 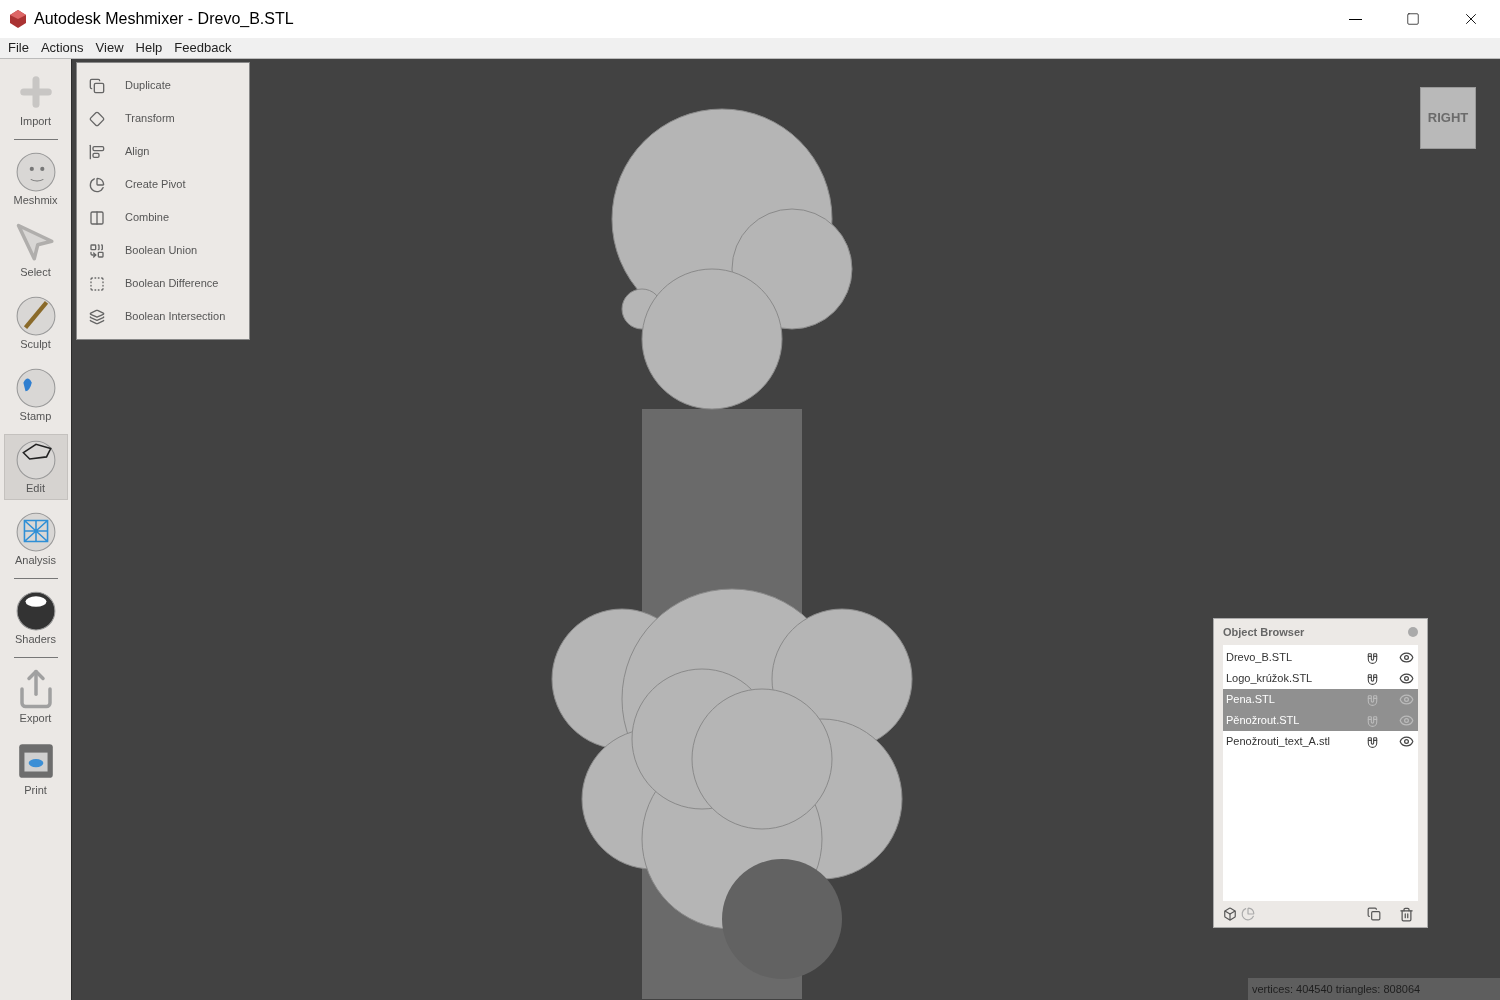 I want to click on edit-menu-item: Boolean Difference, so click(x=163, y=283).